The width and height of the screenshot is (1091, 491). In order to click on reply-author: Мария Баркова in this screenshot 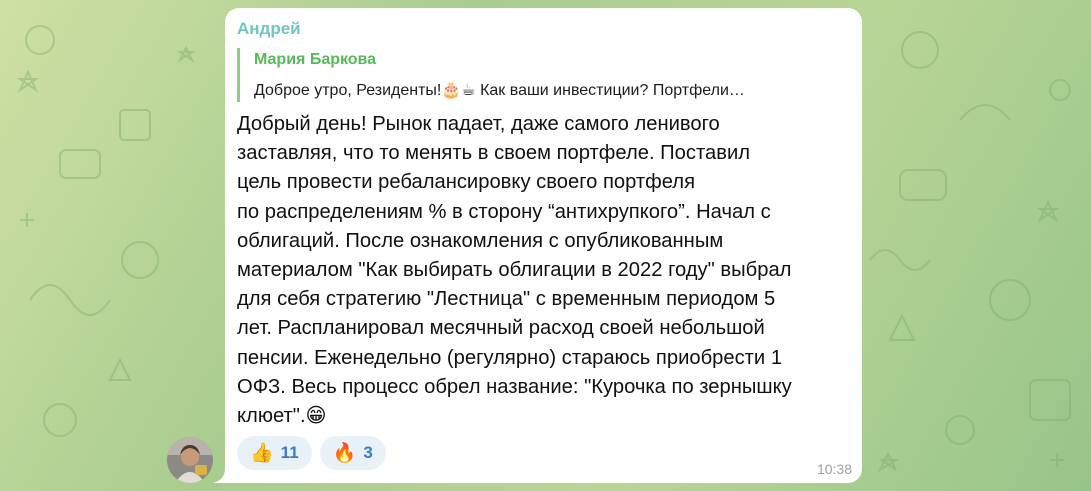, I will do `click(315, 59)`.